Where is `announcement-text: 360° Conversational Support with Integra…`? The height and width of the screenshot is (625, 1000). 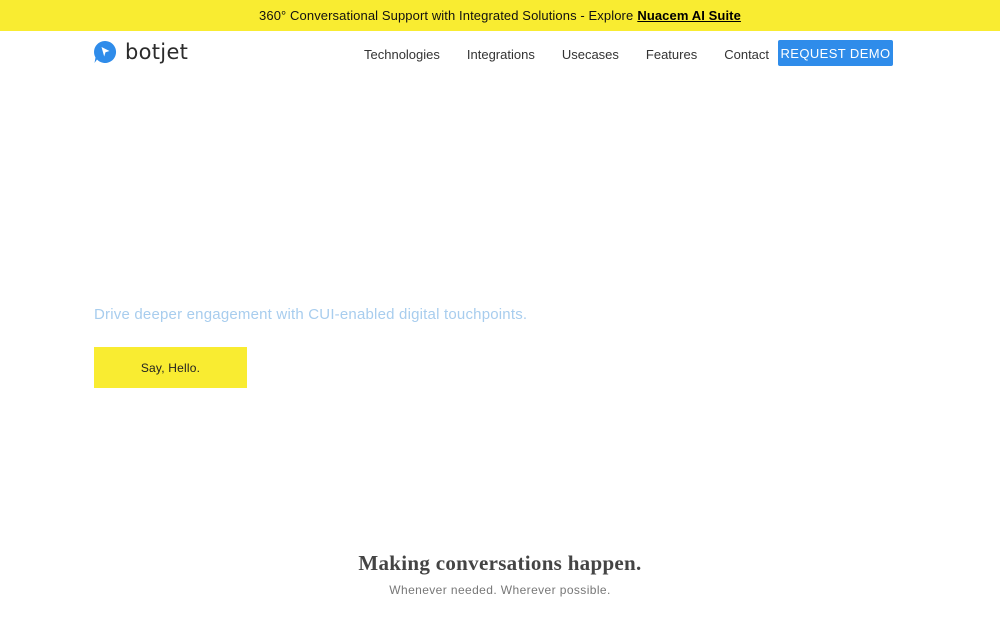
announcement-text: 360° Conversational Support with Integra… is located at coordinates (446, 15).